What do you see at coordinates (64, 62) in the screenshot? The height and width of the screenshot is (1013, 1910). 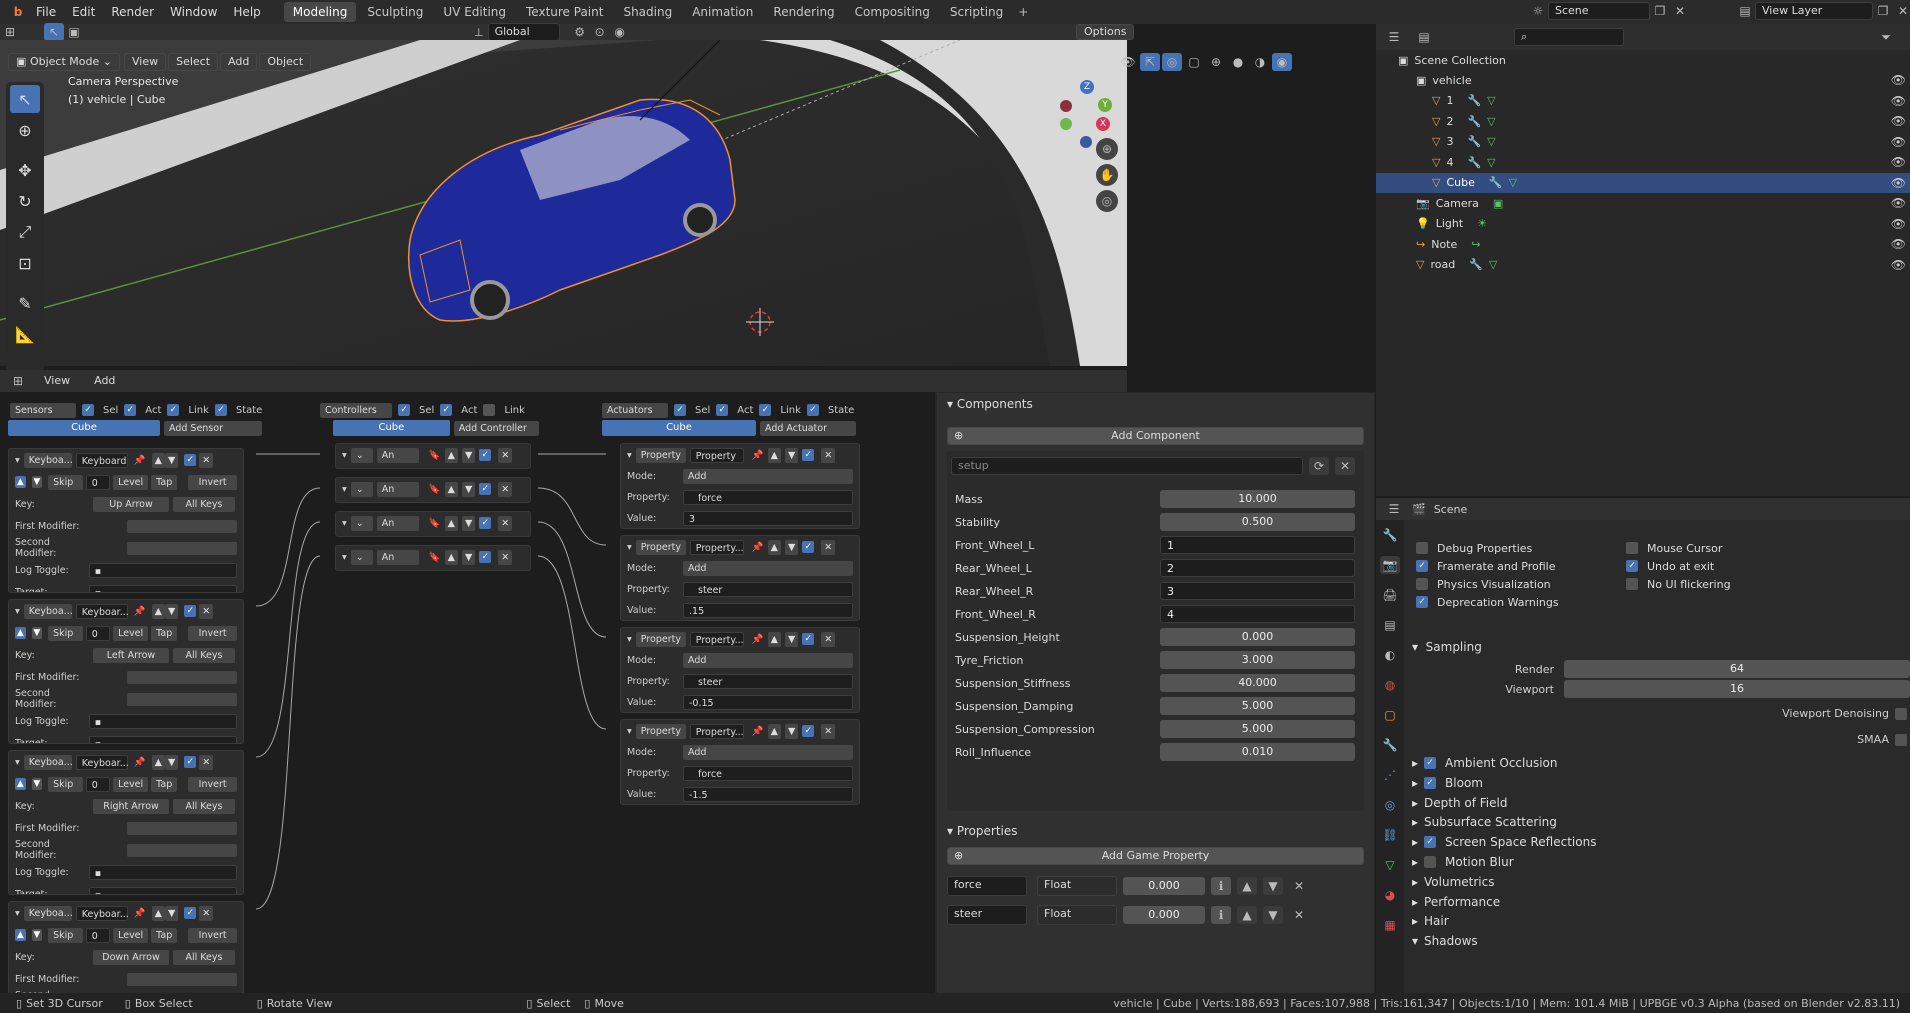 I see `mode-dropdown: ▣ Object Mode ⌄` at bounding box center [64, 62].